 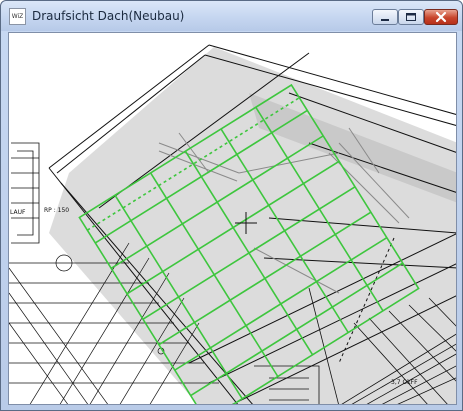 I want to click on maximize-button, so click(x=411, y=17).